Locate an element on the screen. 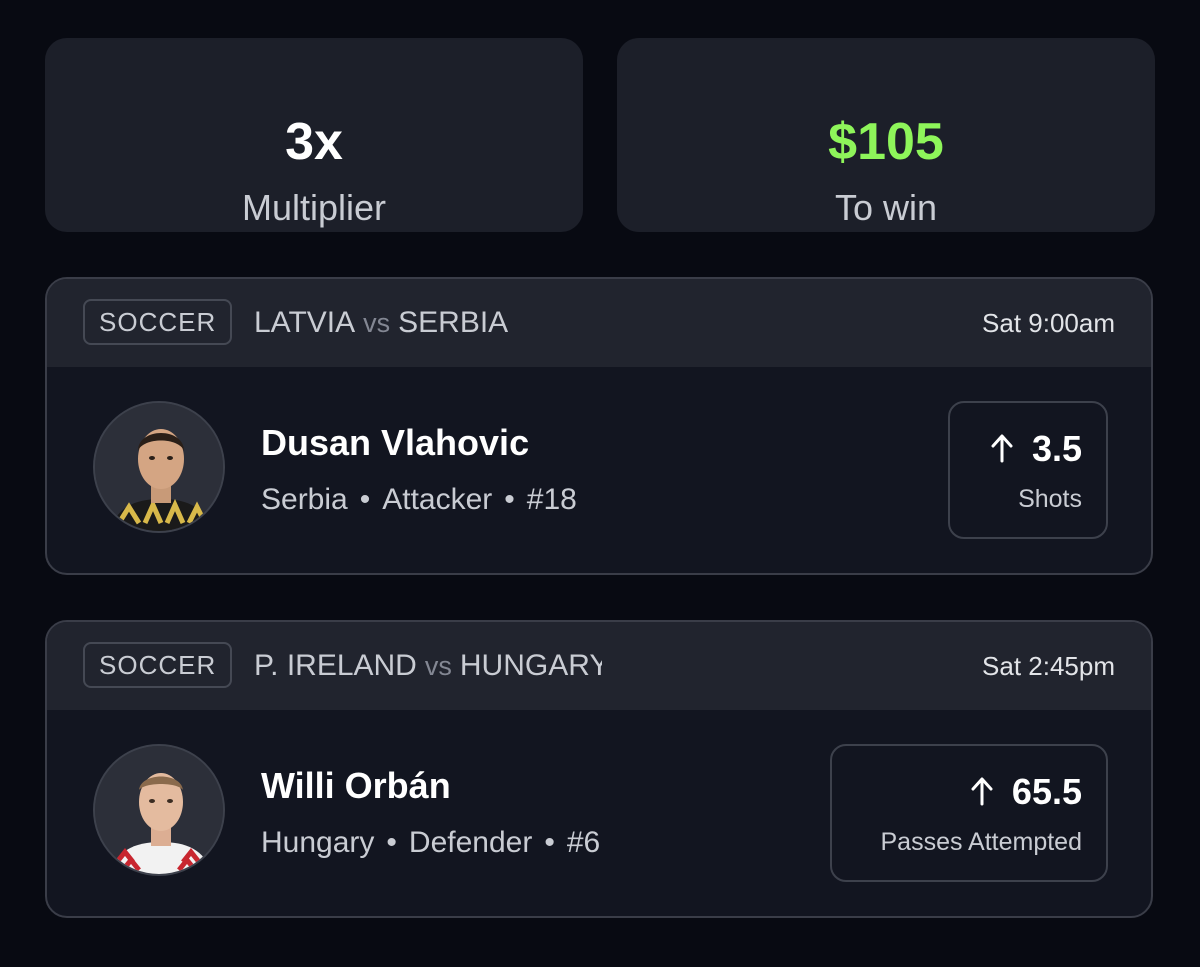 The image size is (1200, 967). multiplier-tile: 3x Multiplier is located at coordinates (314, 135).